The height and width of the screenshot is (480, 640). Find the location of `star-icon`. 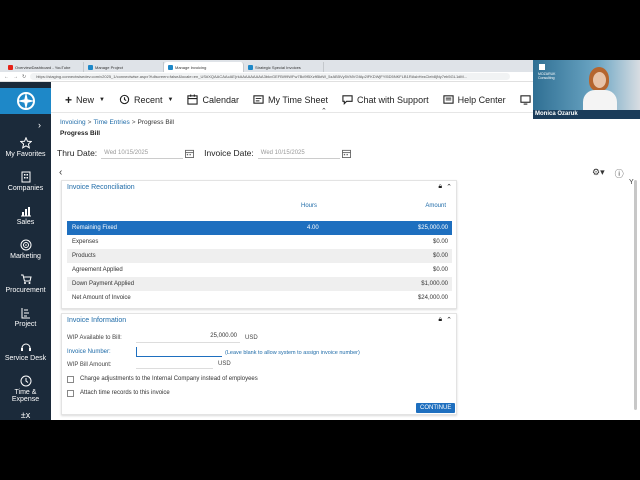

star-icon is located at coordinates (25, 143).